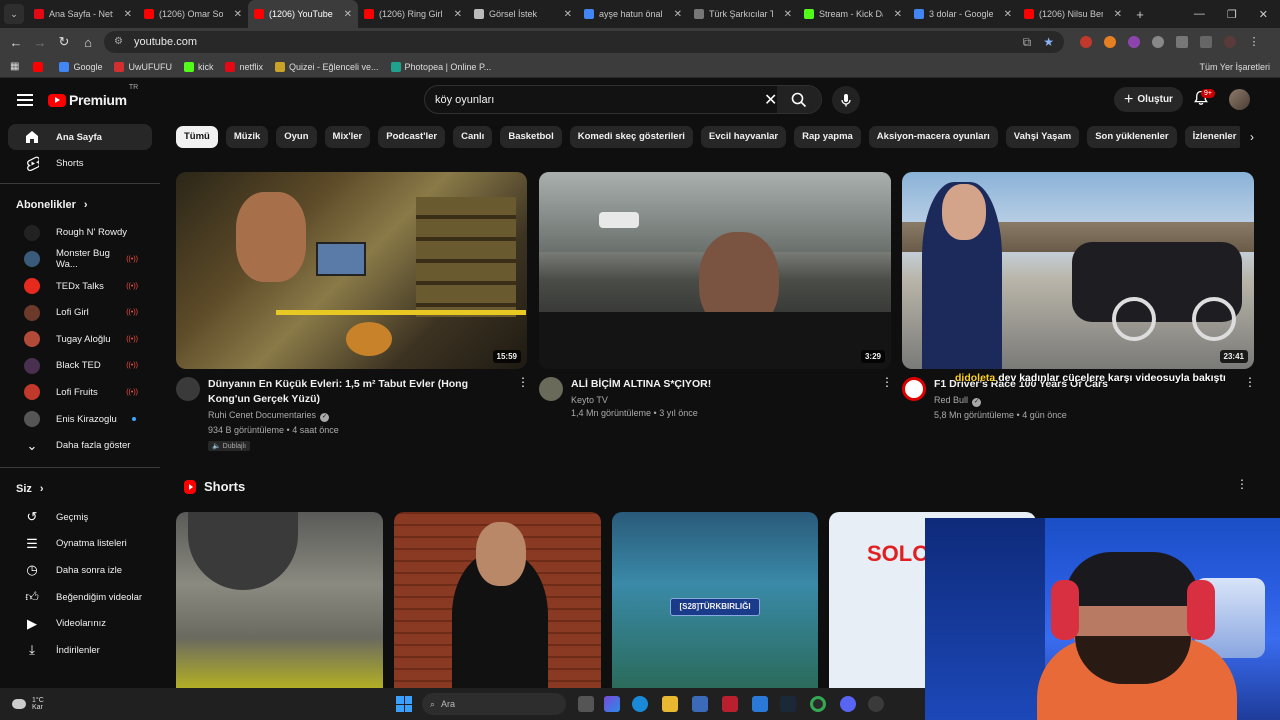  Describe the element at coordinates (279, 602) in the screenshot. I see `short-card` at that location.